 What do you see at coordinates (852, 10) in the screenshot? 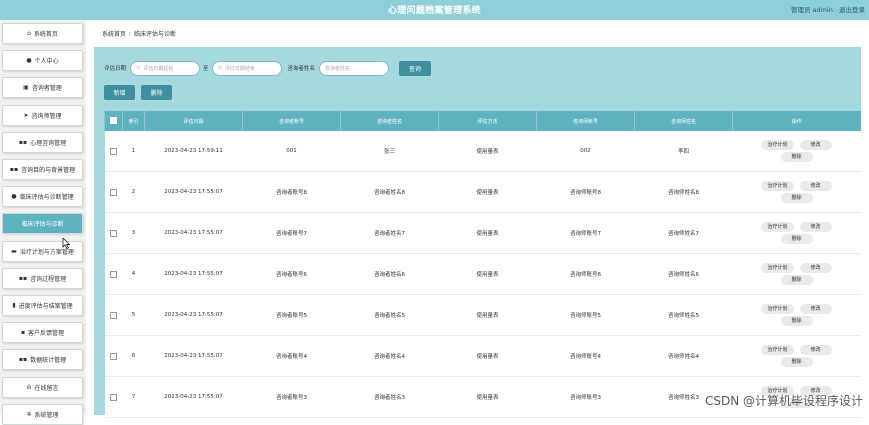
I see `logout-link: 退出登录` at bounding box center [852, 10].